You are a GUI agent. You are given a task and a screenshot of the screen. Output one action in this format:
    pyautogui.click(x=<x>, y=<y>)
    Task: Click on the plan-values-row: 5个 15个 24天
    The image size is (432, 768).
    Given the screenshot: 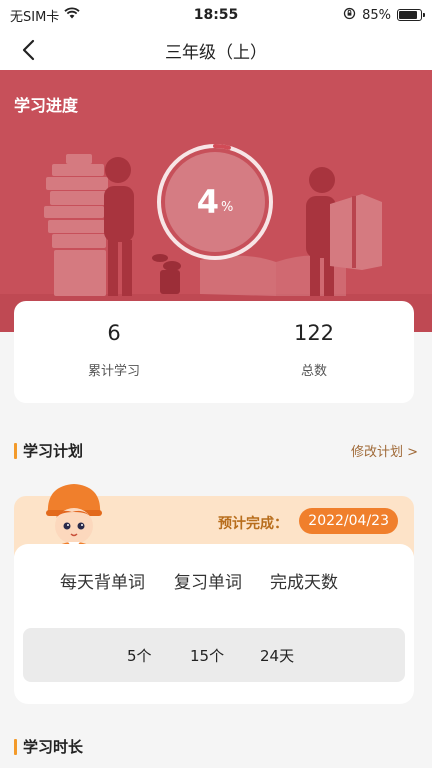 What is the action you would take?
    pyautogui.click(x=214, y=655)
    